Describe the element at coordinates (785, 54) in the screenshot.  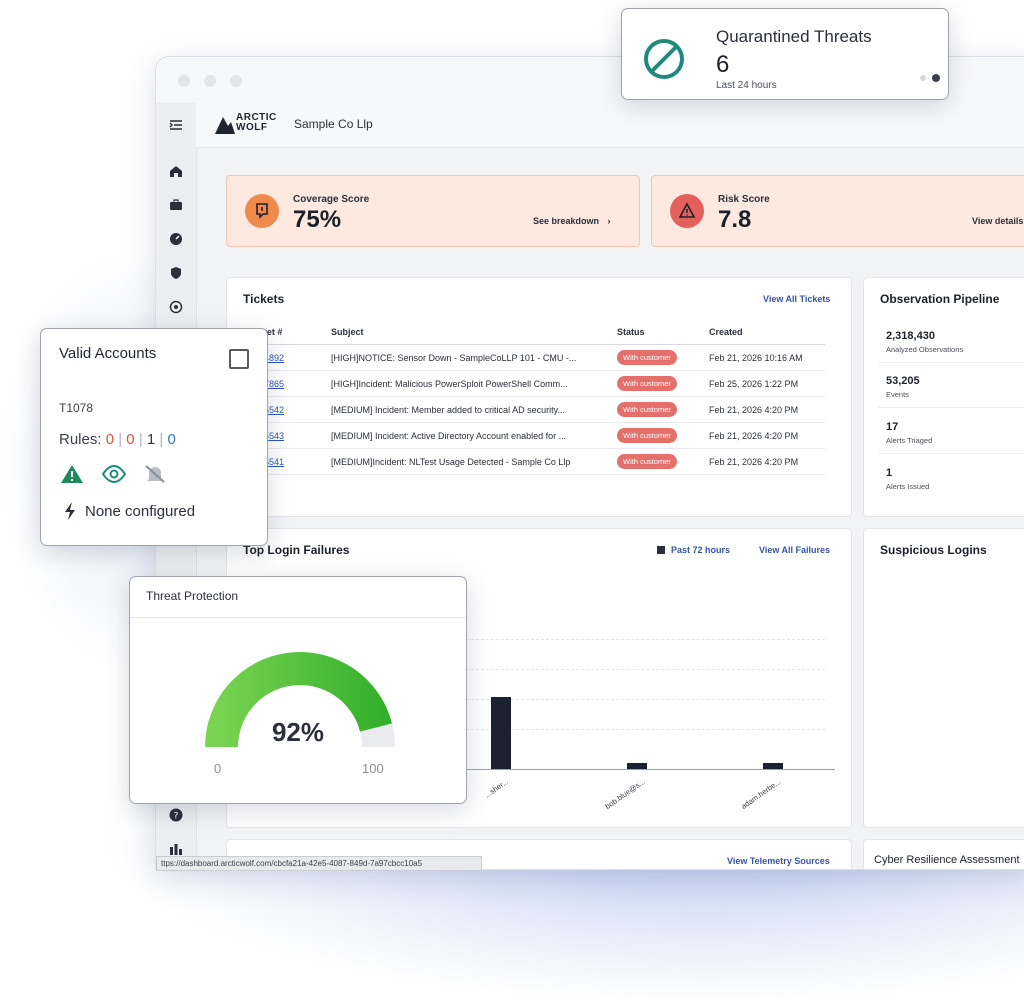
I see `quarantined-threats-card: Quarantined Threats 6 Last 24 hours` at that location.